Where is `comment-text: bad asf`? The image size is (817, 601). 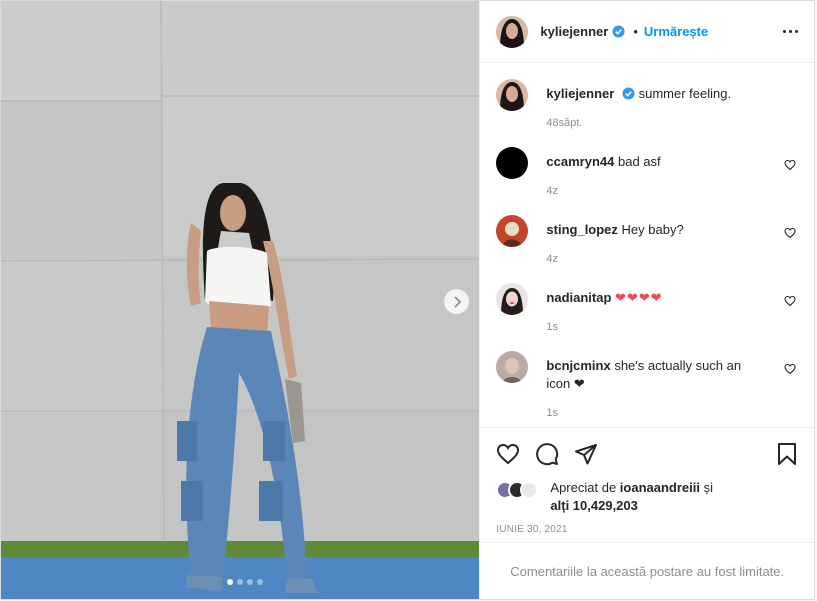
comment-text: bad asf is located at coordinates (639, 161).